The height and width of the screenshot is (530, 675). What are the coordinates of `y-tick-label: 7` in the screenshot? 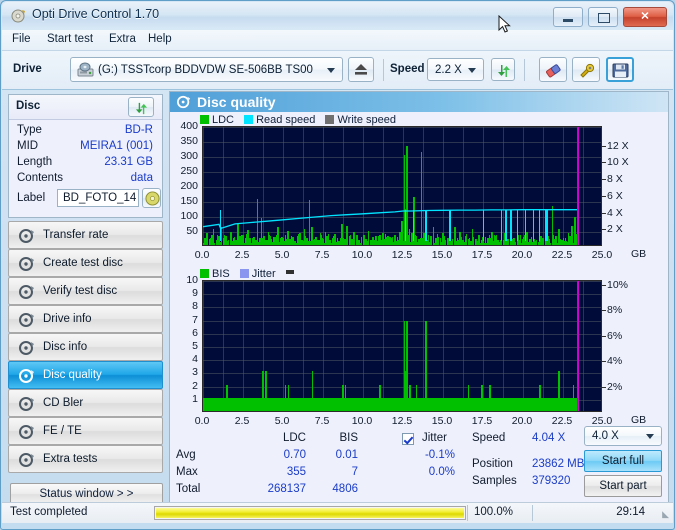 It's located at (195, 319).